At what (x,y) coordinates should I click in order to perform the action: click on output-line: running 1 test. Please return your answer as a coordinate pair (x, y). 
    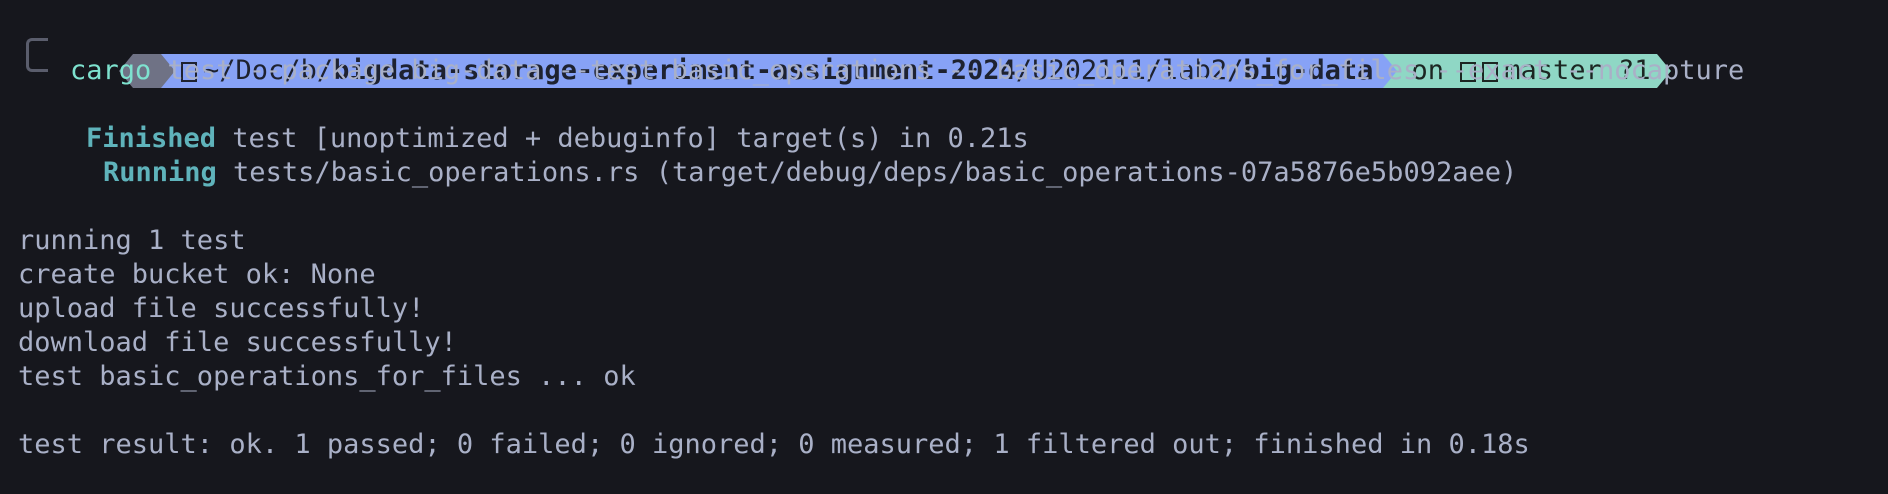
    Looking at the image, I should click on (132, 240).